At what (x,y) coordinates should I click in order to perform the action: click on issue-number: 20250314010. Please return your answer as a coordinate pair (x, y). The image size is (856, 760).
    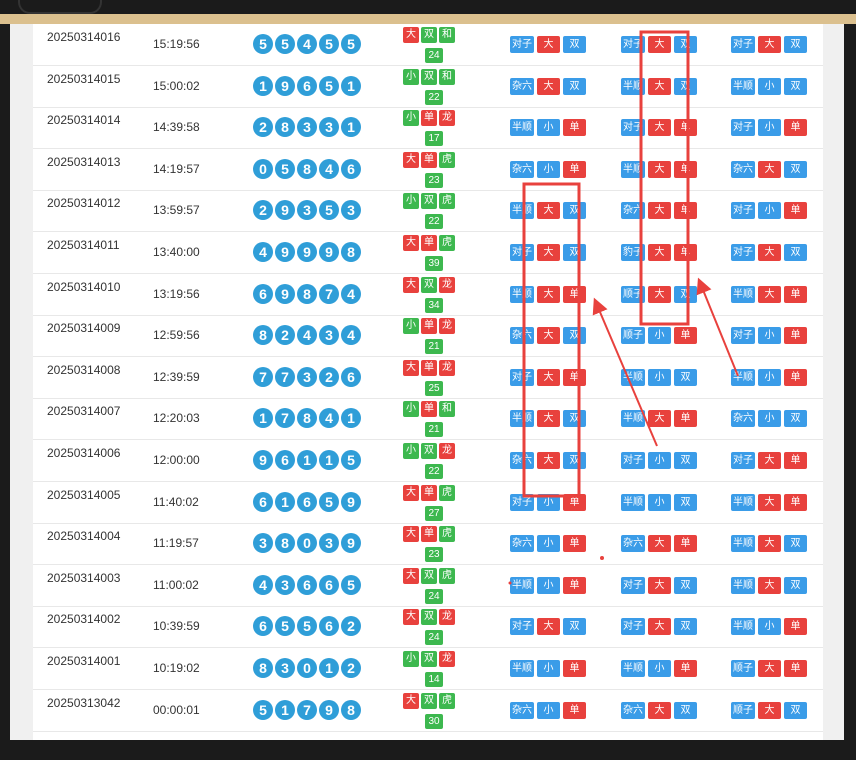
    Looking at the image, I should click on (84, 286).